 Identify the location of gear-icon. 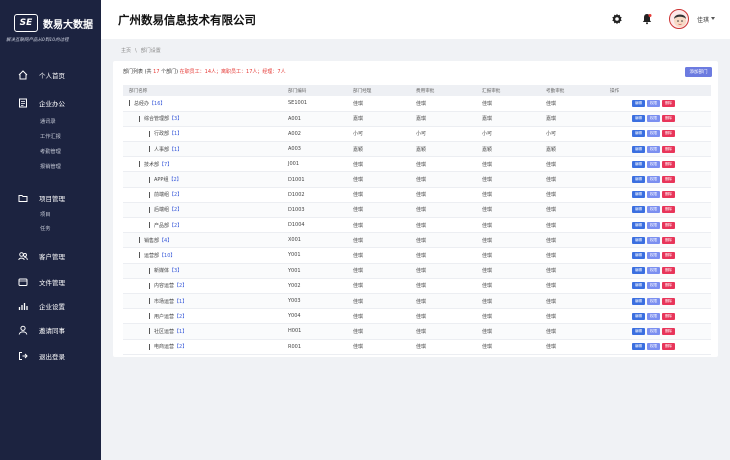
(617, 19).